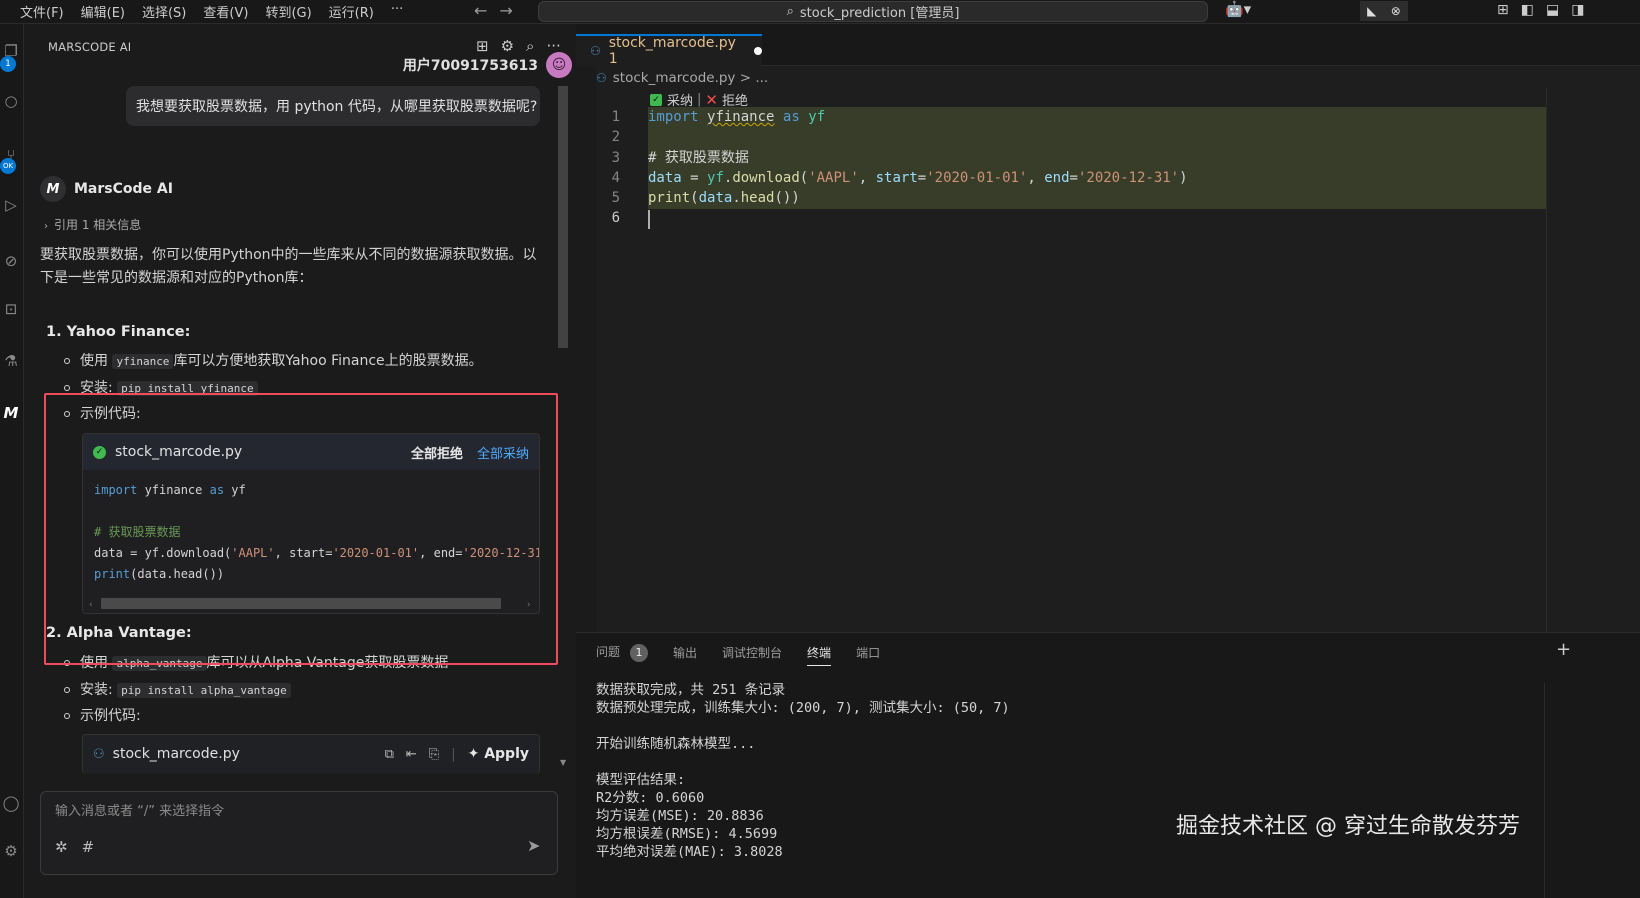 The image size is (1640, 898). What do you see at coordinates (1396, 11) in the screenshot?
I see `close-circle-icon: ⊗` at bounding box center [1396, 11].